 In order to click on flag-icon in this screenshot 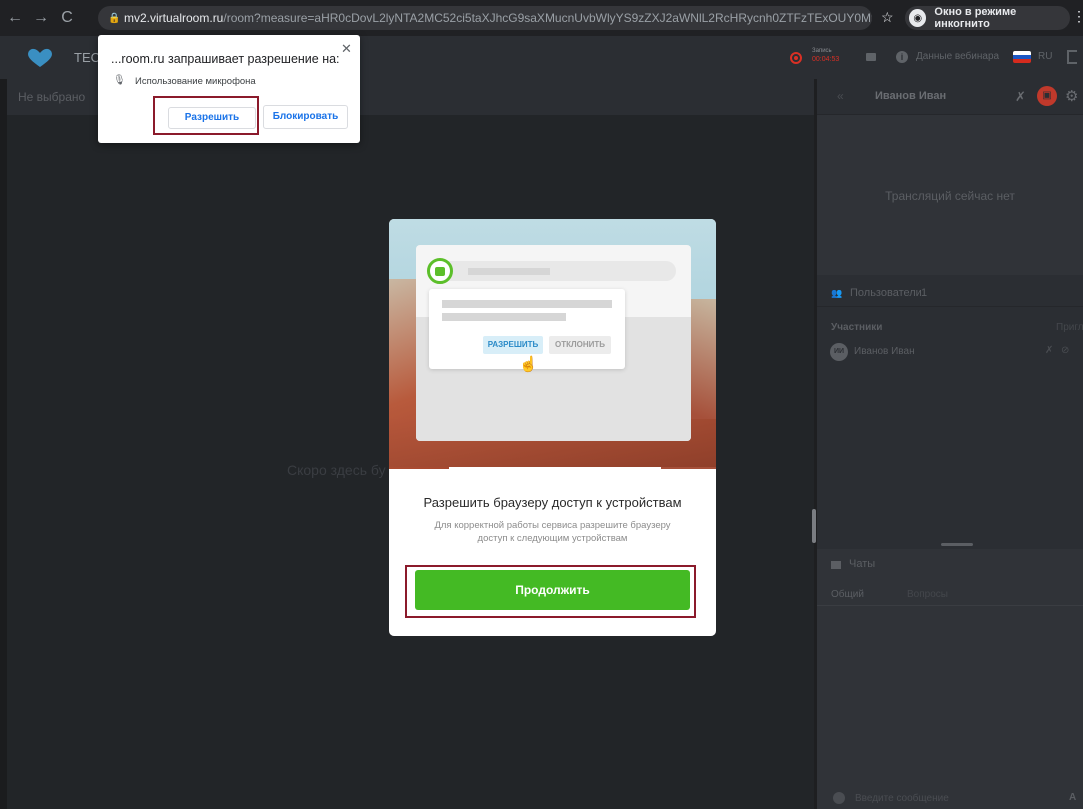, I will do `click(1022, 57)`.